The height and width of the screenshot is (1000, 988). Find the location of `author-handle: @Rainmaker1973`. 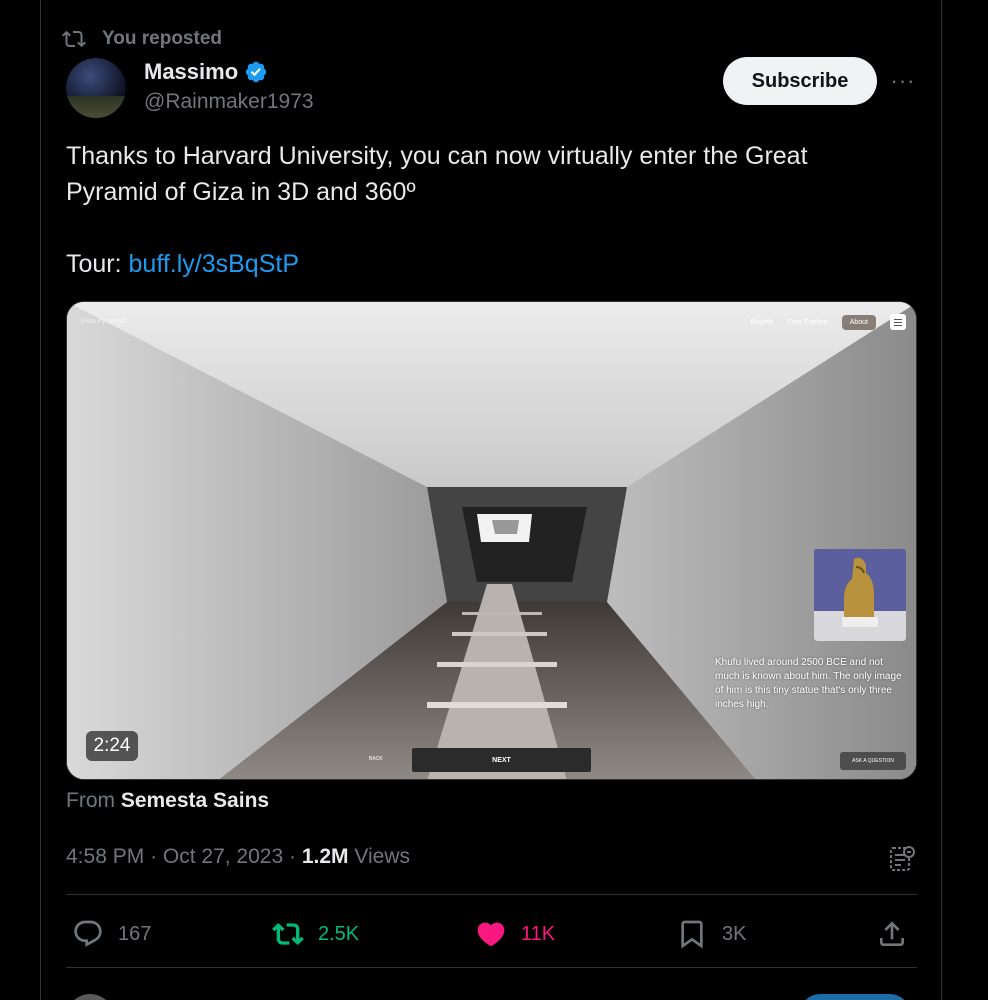

author-handle: @Rainmaker1973 is located at coordinates (229, 102).